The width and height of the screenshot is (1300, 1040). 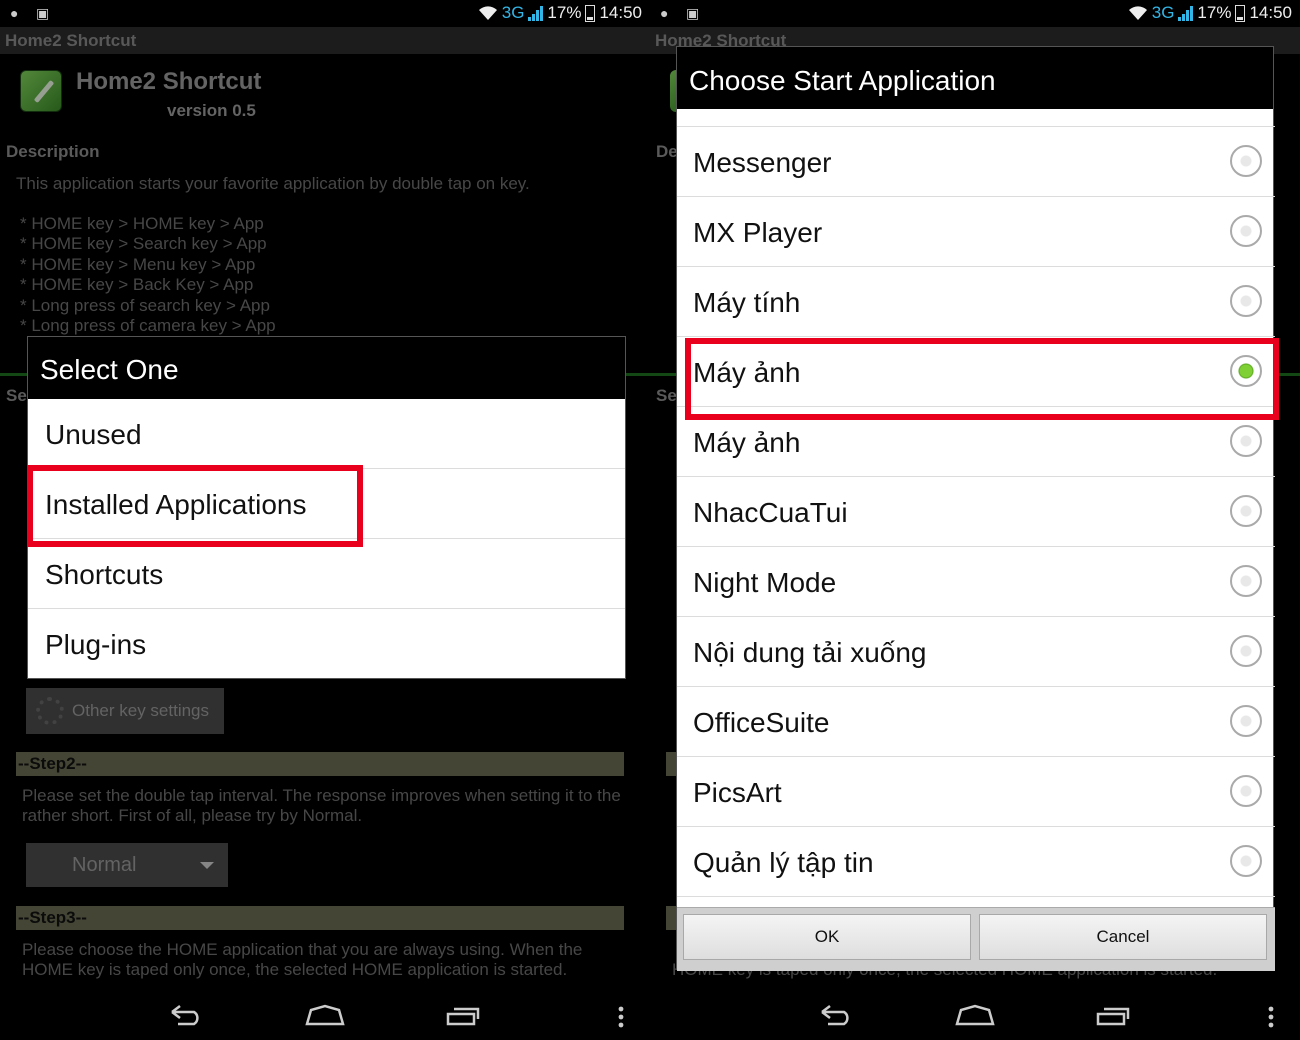 I want to click on app-row-partial, so click(x=976, y=118).